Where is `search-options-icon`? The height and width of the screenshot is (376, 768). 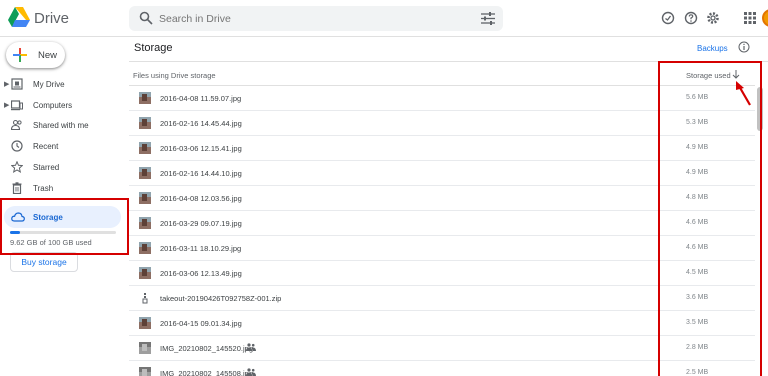 search-options-icon is located at coordinates (488, 18).